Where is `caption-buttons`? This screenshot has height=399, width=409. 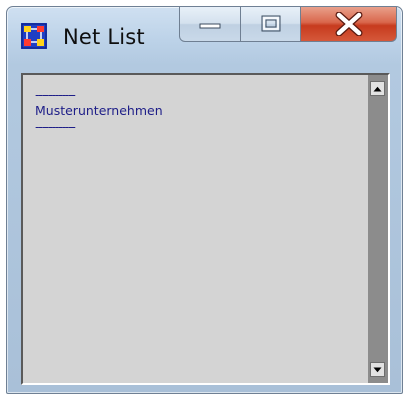
caption-buttons is located at coordinates (288, 24).